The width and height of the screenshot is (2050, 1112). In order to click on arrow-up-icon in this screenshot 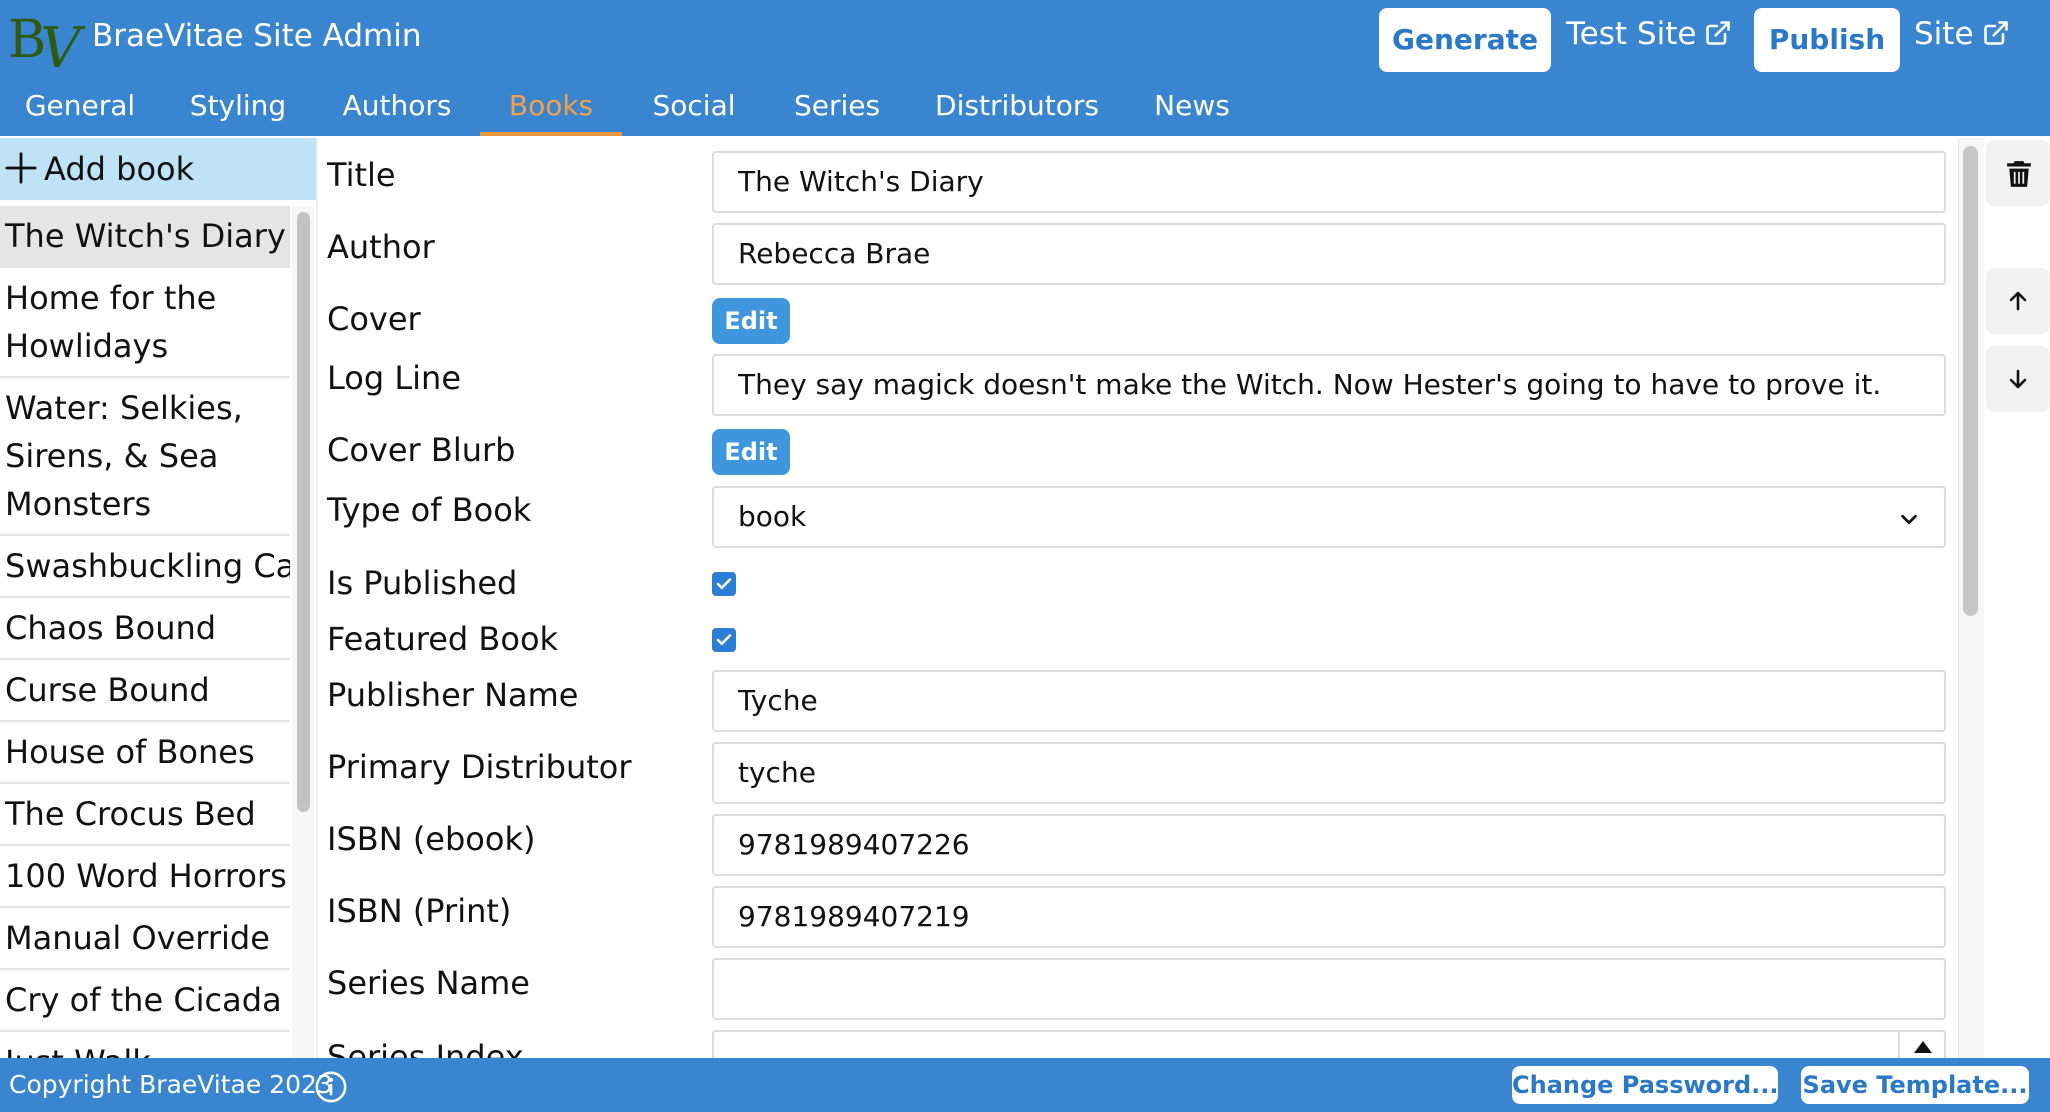, I will do `click(2018, 301)`.